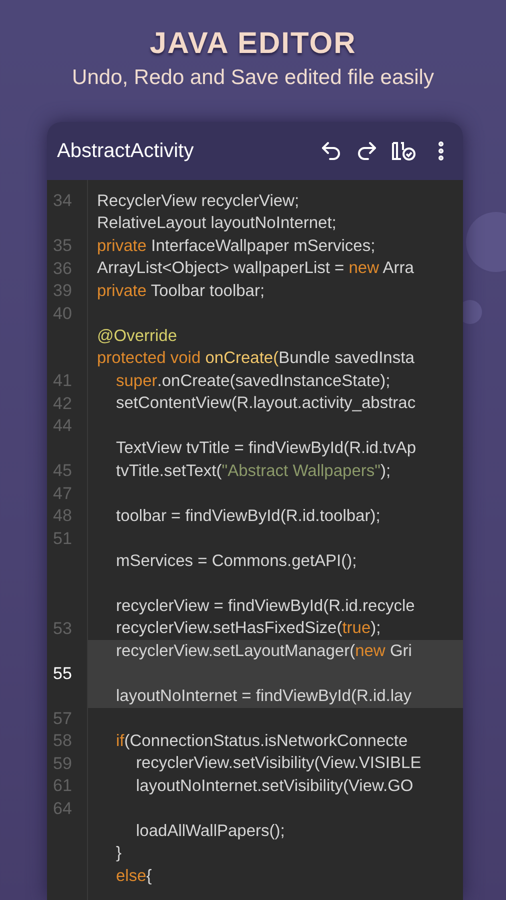 The width and height of the screenshot is (506, 900). I want to click on undo-icon, so click(331, 151).